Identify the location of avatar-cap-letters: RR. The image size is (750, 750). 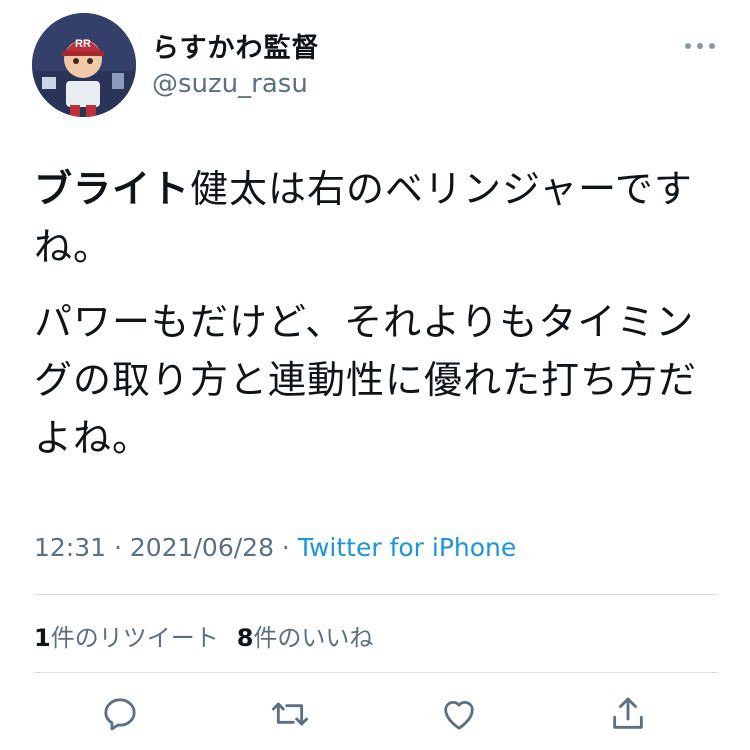
(83, 44).